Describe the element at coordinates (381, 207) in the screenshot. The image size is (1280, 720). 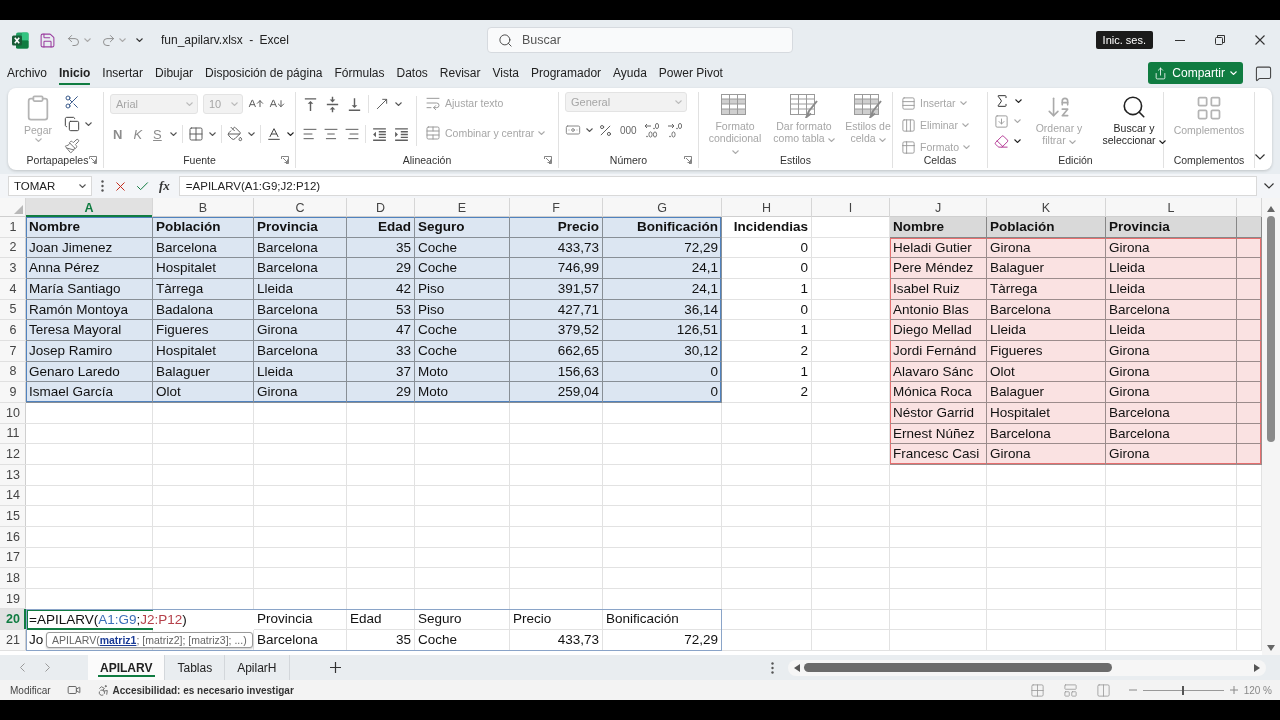
I see `column-header: D` at that location.